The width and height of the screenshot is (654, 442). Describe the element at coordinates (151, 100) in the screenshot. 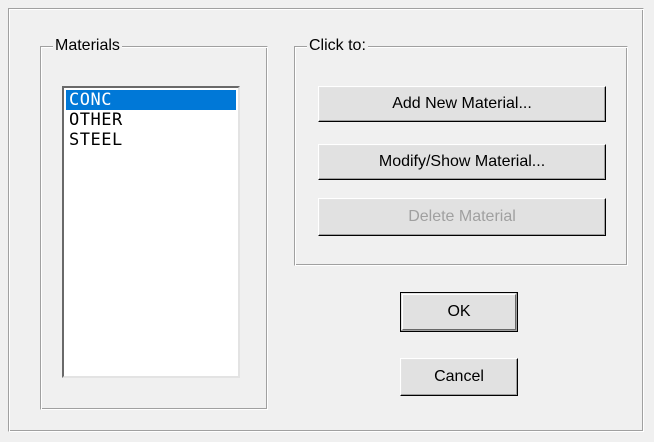

I see `list-item-conc: CONC` at that location.